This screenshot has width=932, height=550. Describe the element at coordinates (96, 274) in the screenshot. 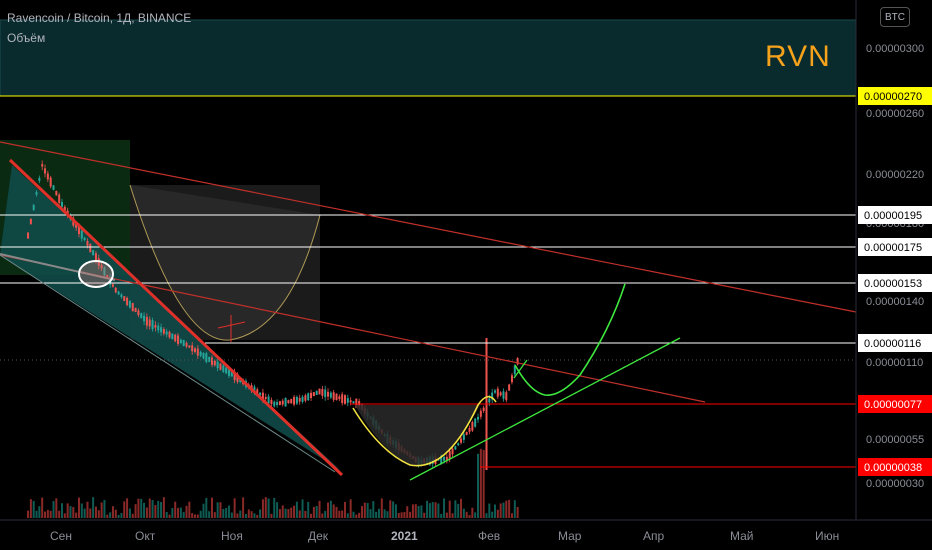

I see `highlight-ellipse` at that location.